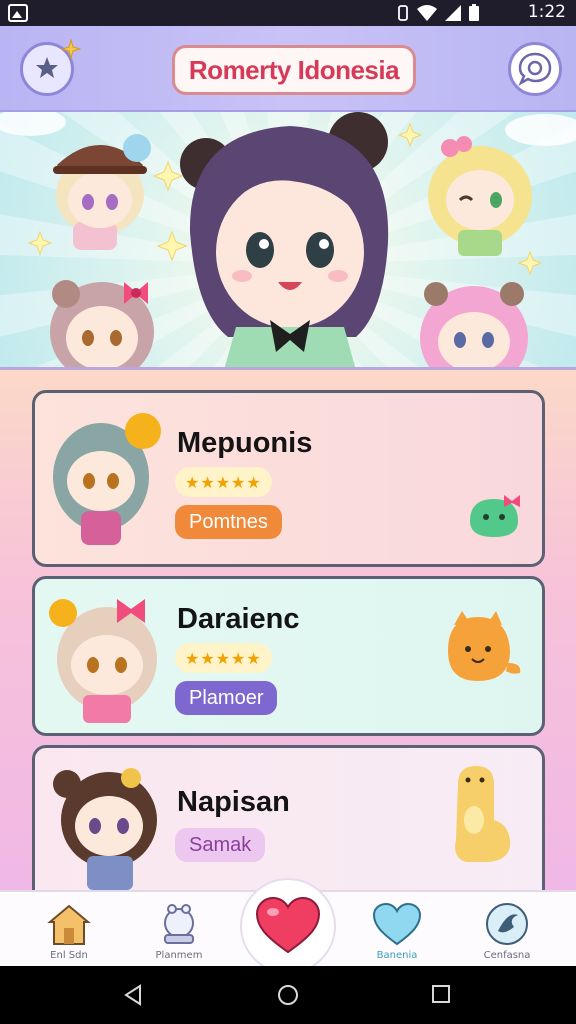 This screenshot has width=576, height=1024. Describe the element at coordinates (107, 479) in the screenshot. I see `chibi-teal-girl-avatar` at that location.